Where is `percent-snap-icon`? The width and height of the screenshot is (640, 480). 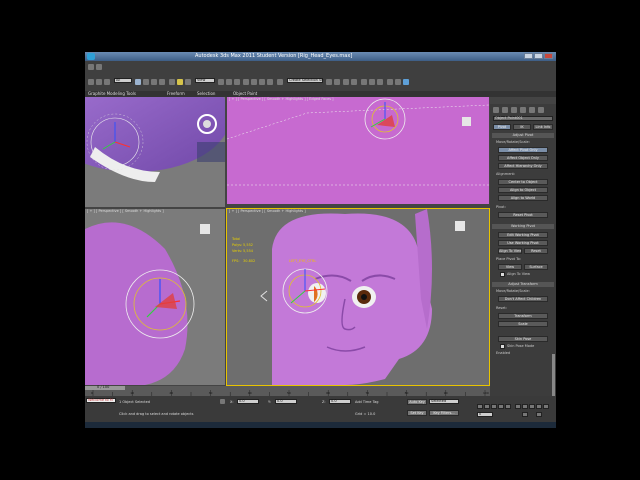
percent-snap-icon is located at coordinates (262, 82).